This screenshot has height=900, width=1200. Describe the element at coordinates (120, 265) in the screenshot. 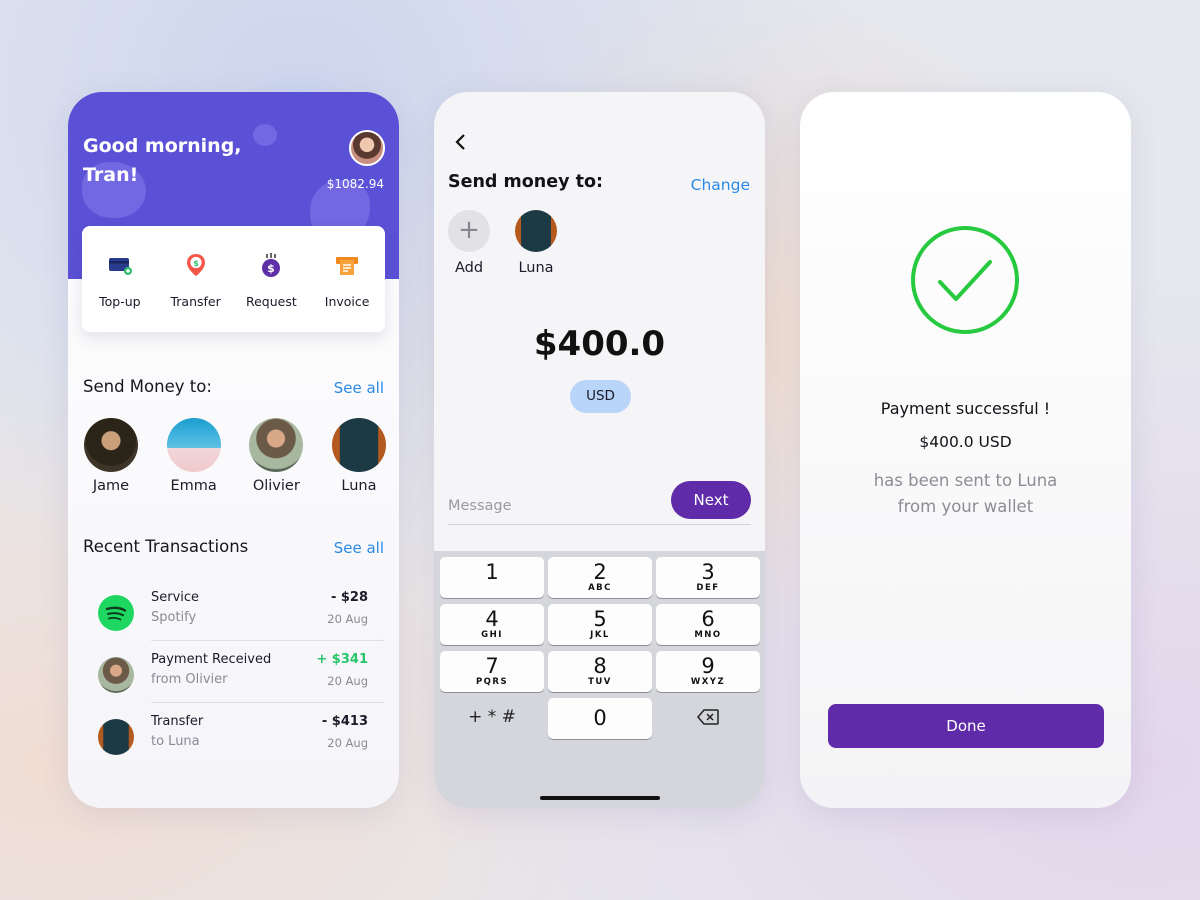

I see `card-add-icon` at that location.